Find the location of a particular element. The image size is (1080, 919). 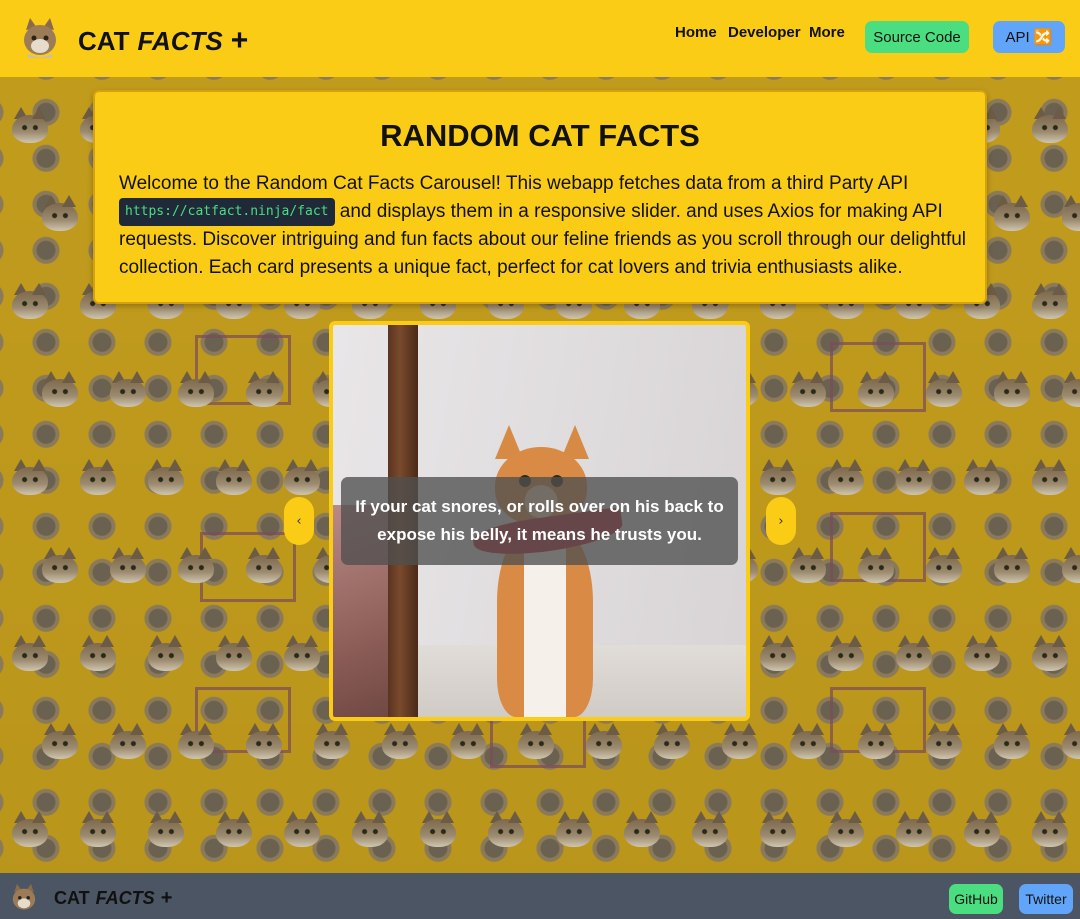

brand-cat: CAT is located at coordinates (104, 41).